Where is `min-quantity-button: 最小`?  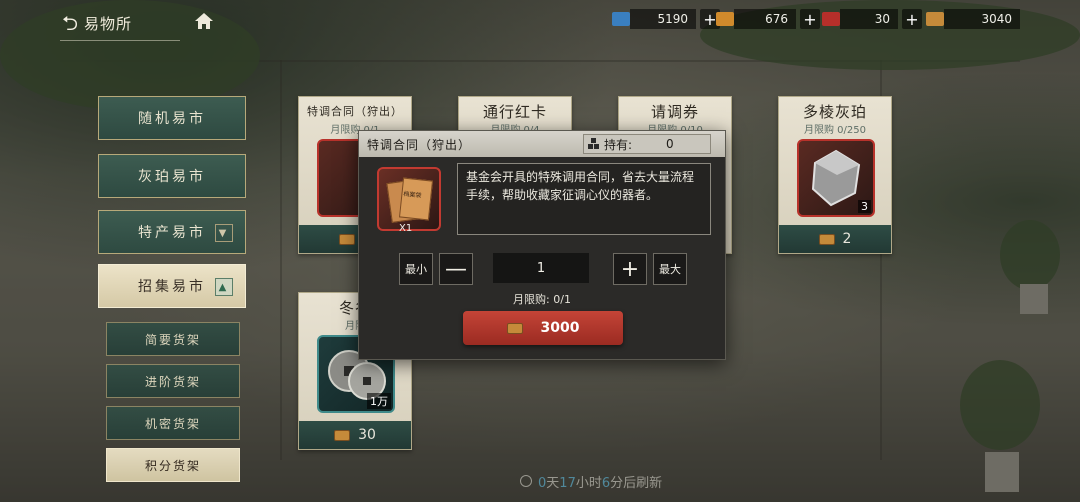
min-quantity-button: 最小 is located at coordinates (416, 269).